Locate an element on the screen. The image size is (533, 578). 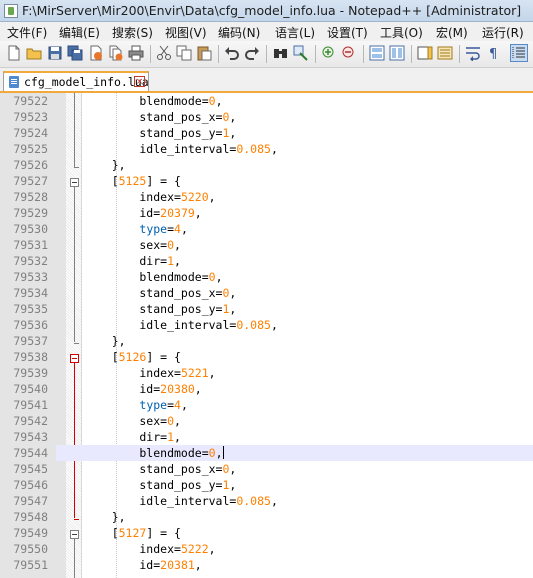
line-number: 79533 is located at coordinates (30, 277).